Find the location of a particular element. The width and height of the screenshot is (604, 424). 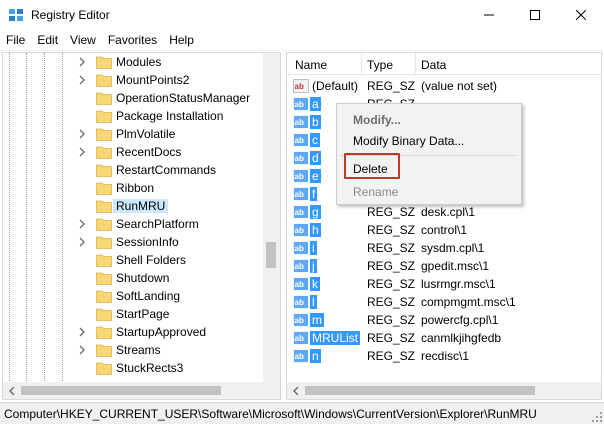

tree-item: StartPage is located at coordinates (134, 314).